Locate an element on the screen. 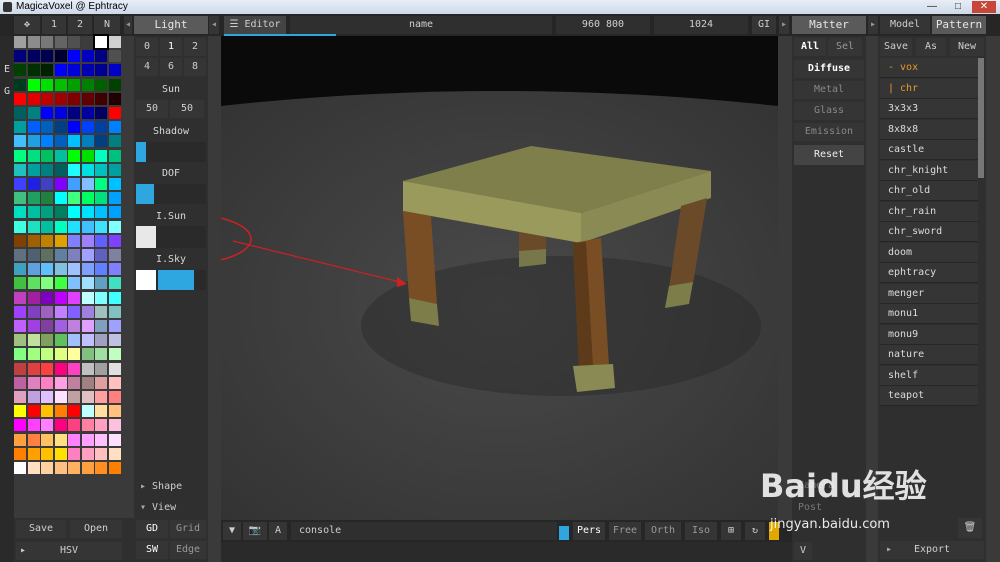 Image resolution: width=1000 pixels, height=562 pixels. model-list-item: castle is located at coordinates (929, 150).